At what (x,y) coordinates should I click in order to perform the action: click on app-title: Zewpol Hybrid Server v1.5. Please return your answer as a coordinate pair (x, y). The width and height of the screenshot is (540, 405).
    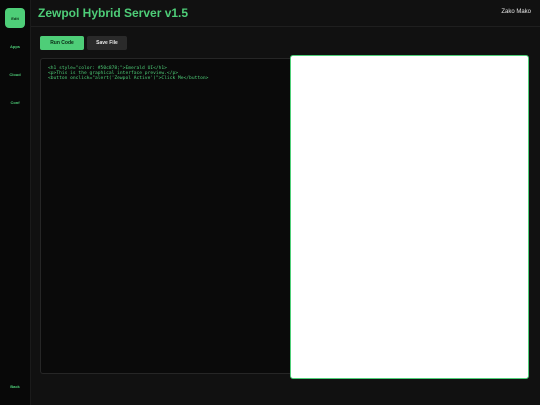
    Looking at the image, I should click on (113, 13).